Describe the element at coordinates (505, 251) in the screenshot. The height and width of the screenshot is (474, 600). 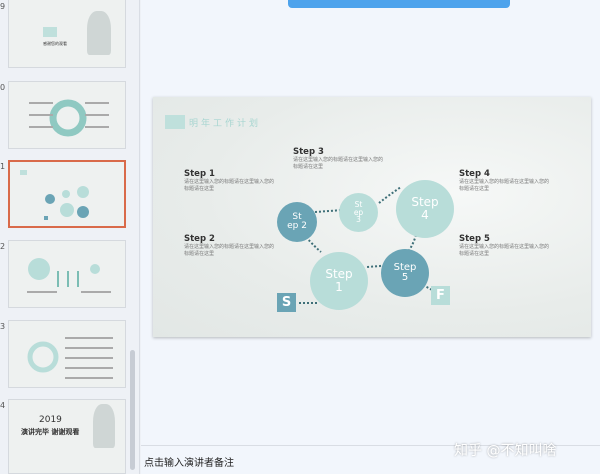
I see `step5-desc: 请在这里输入您的标题请在这里输入您的标题请在这里` at that location.